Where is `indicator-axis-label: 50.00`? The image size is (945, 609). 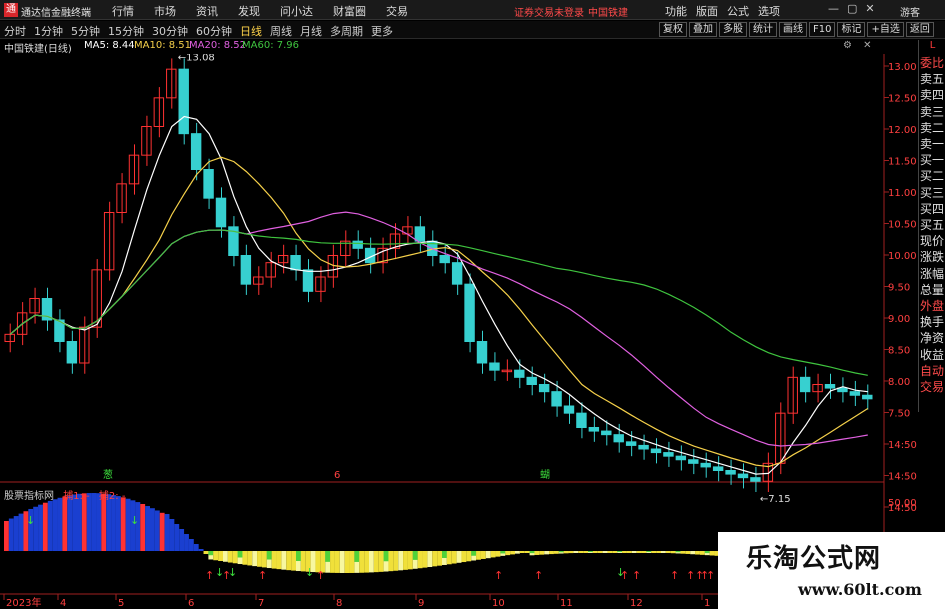 indicator-axis-label: 50.00 is located at coordinates (902, 503).